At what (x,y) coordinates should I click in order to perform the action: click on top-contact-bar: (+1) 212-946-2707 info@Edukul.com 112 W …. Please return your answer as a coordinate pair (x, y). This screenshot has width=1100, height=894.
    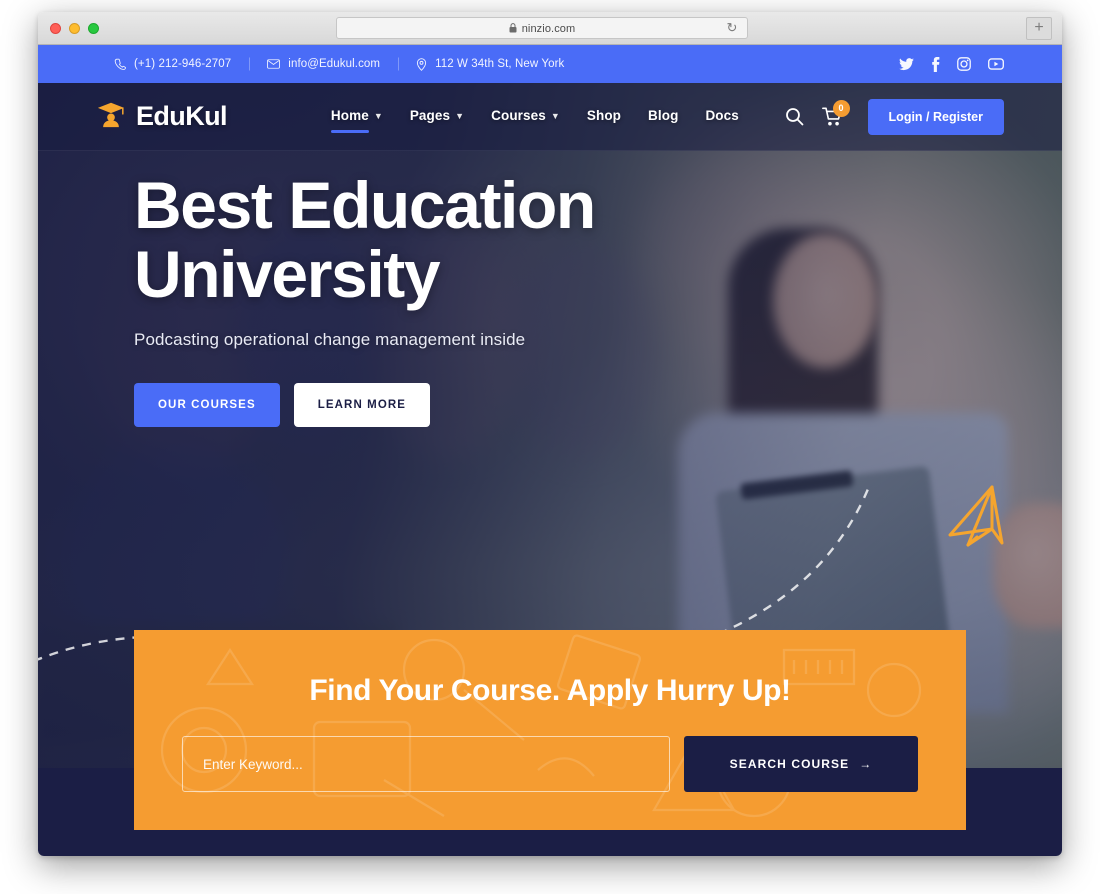
    Looking at the image, I should click on (550, 64).